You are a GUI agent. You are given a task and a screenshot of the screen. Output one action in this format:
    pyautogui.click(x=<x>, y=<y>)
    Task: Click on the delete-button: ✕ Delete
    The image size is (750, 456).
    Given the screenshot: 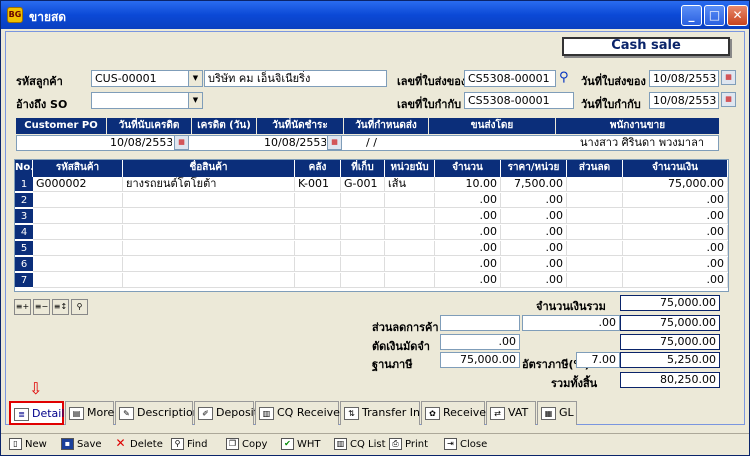 What is the action you would take?
    pyautogui.click(x=138, y=445)
    